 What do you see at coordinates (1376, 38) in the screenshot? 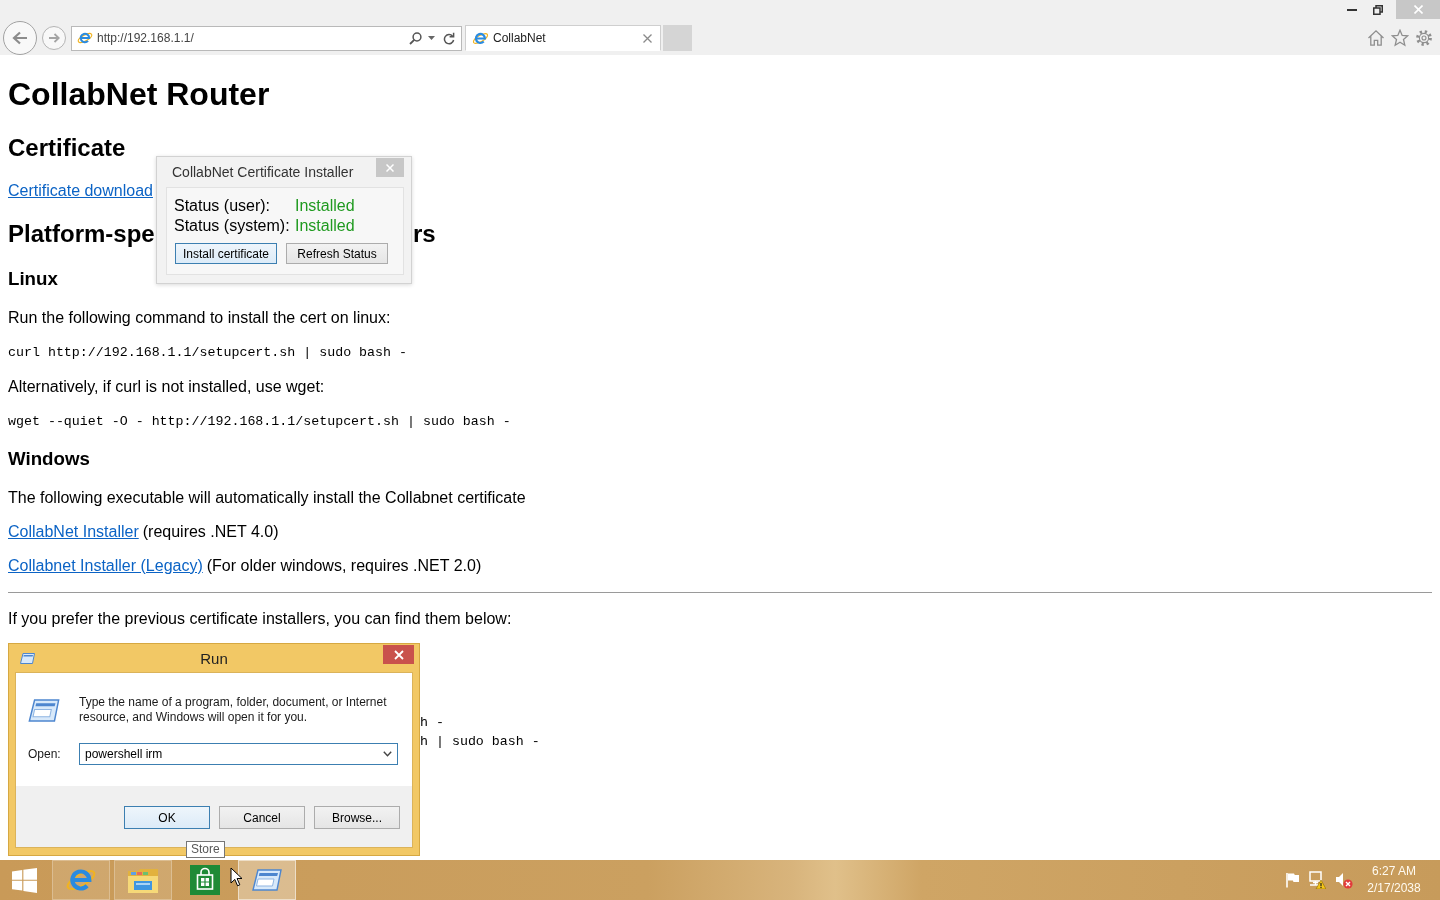
I see `home-icon` at bounding box center [1376, 38].